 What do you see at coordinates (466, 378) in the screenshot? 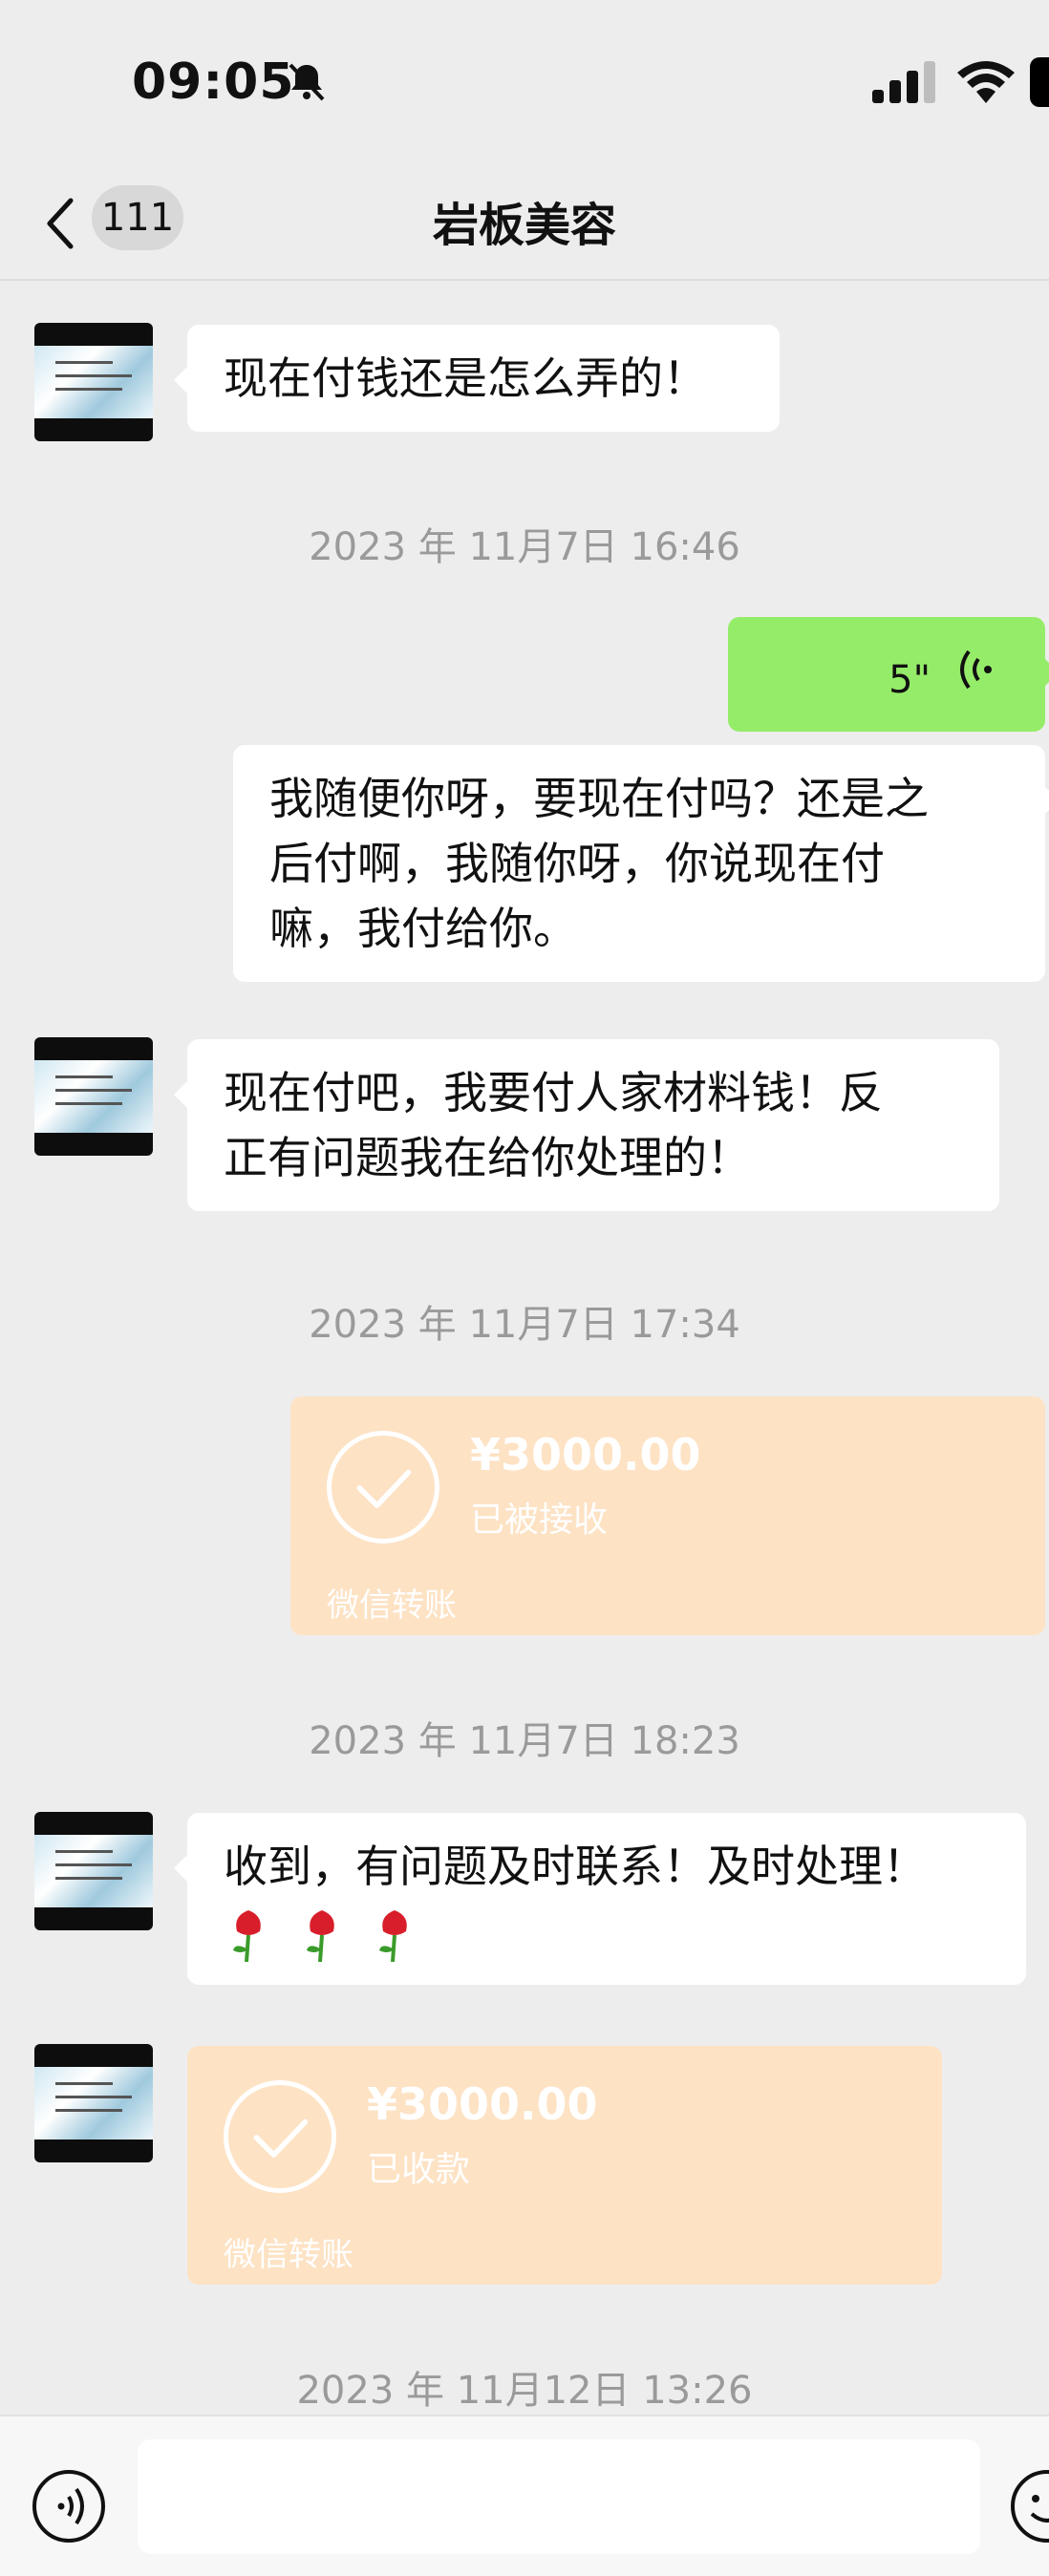
I see `message-text: 现在付钱还是怎么弄的！` at bounding box center [466, 378].